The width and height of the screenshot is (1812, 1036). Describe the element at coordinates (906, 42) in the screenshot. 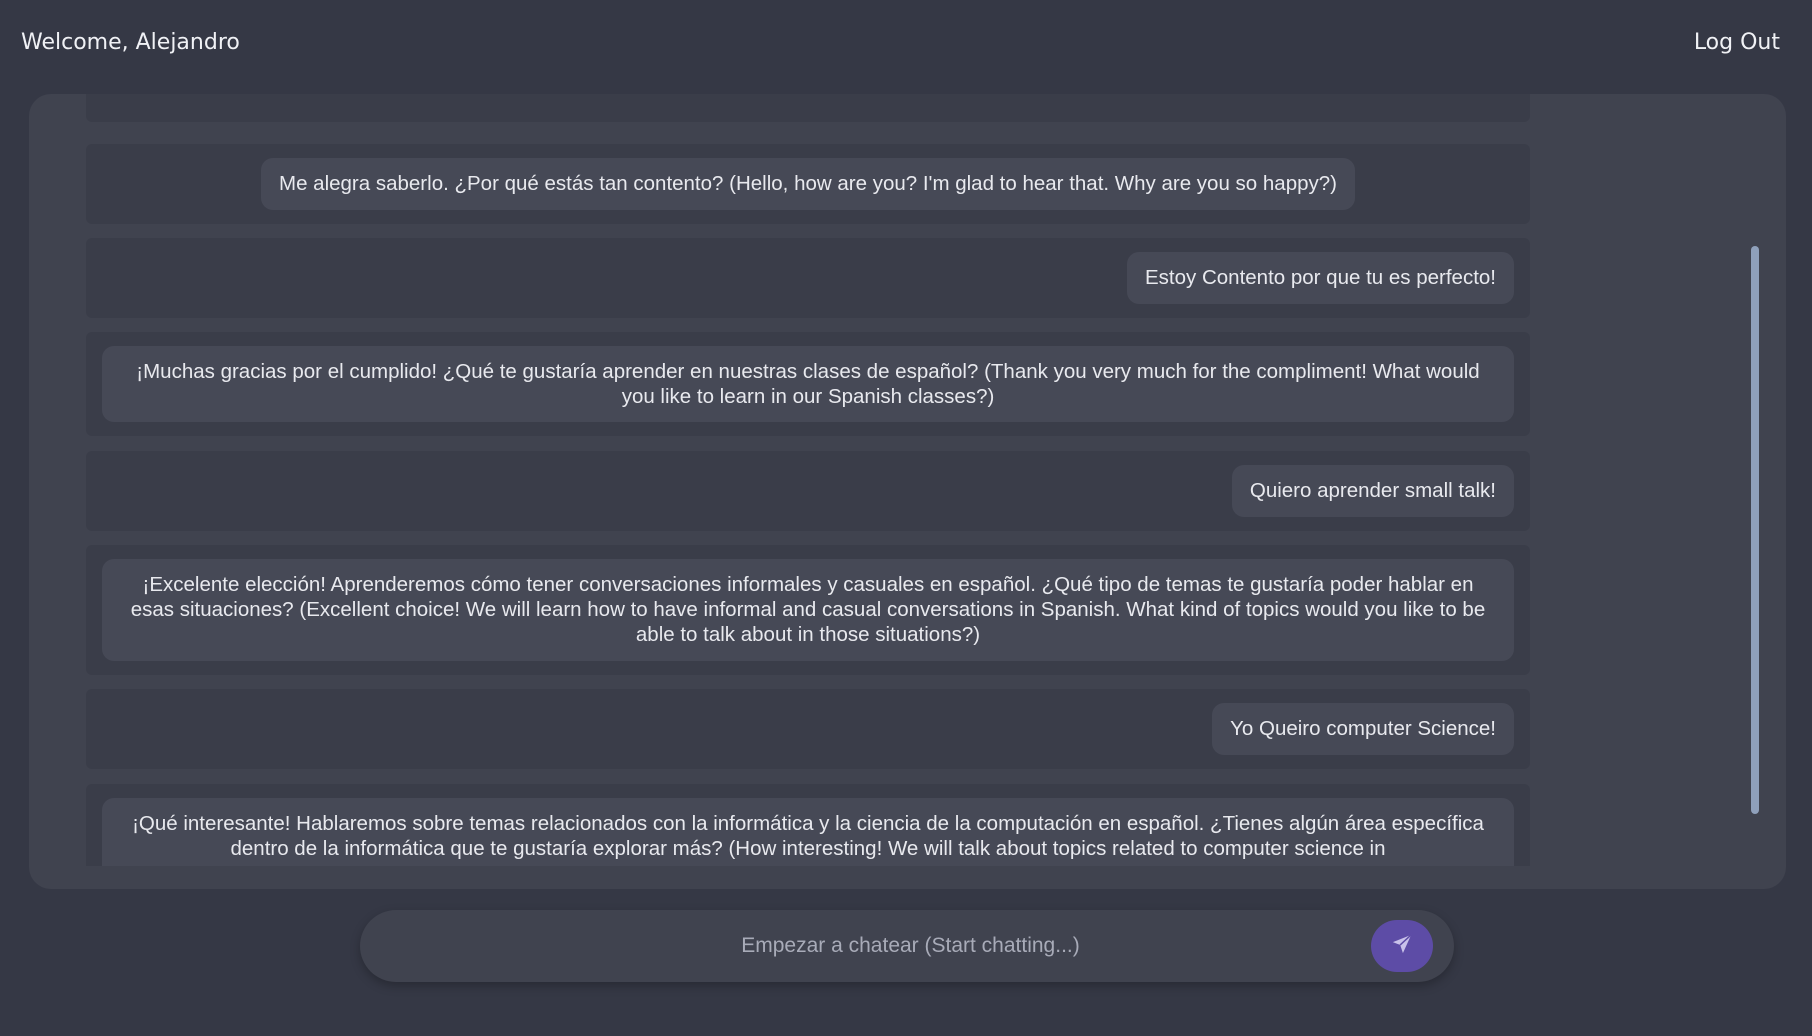

I see `top-bar: Welcome, Alejandro Log Out` at that location.